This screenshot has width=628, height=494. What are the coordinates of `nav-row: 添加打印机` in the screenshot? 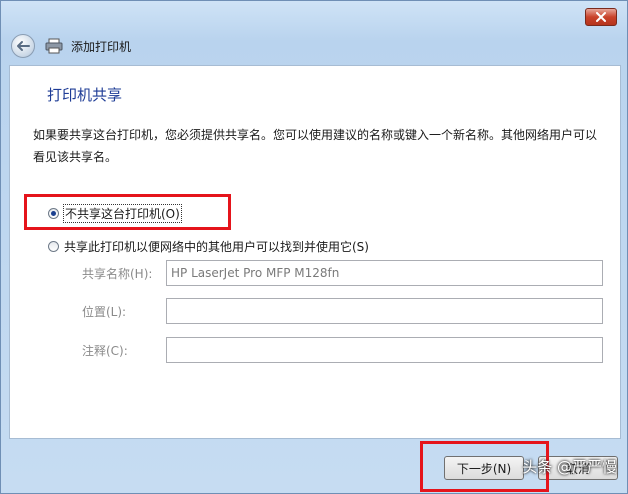 It's located at (71, 46).